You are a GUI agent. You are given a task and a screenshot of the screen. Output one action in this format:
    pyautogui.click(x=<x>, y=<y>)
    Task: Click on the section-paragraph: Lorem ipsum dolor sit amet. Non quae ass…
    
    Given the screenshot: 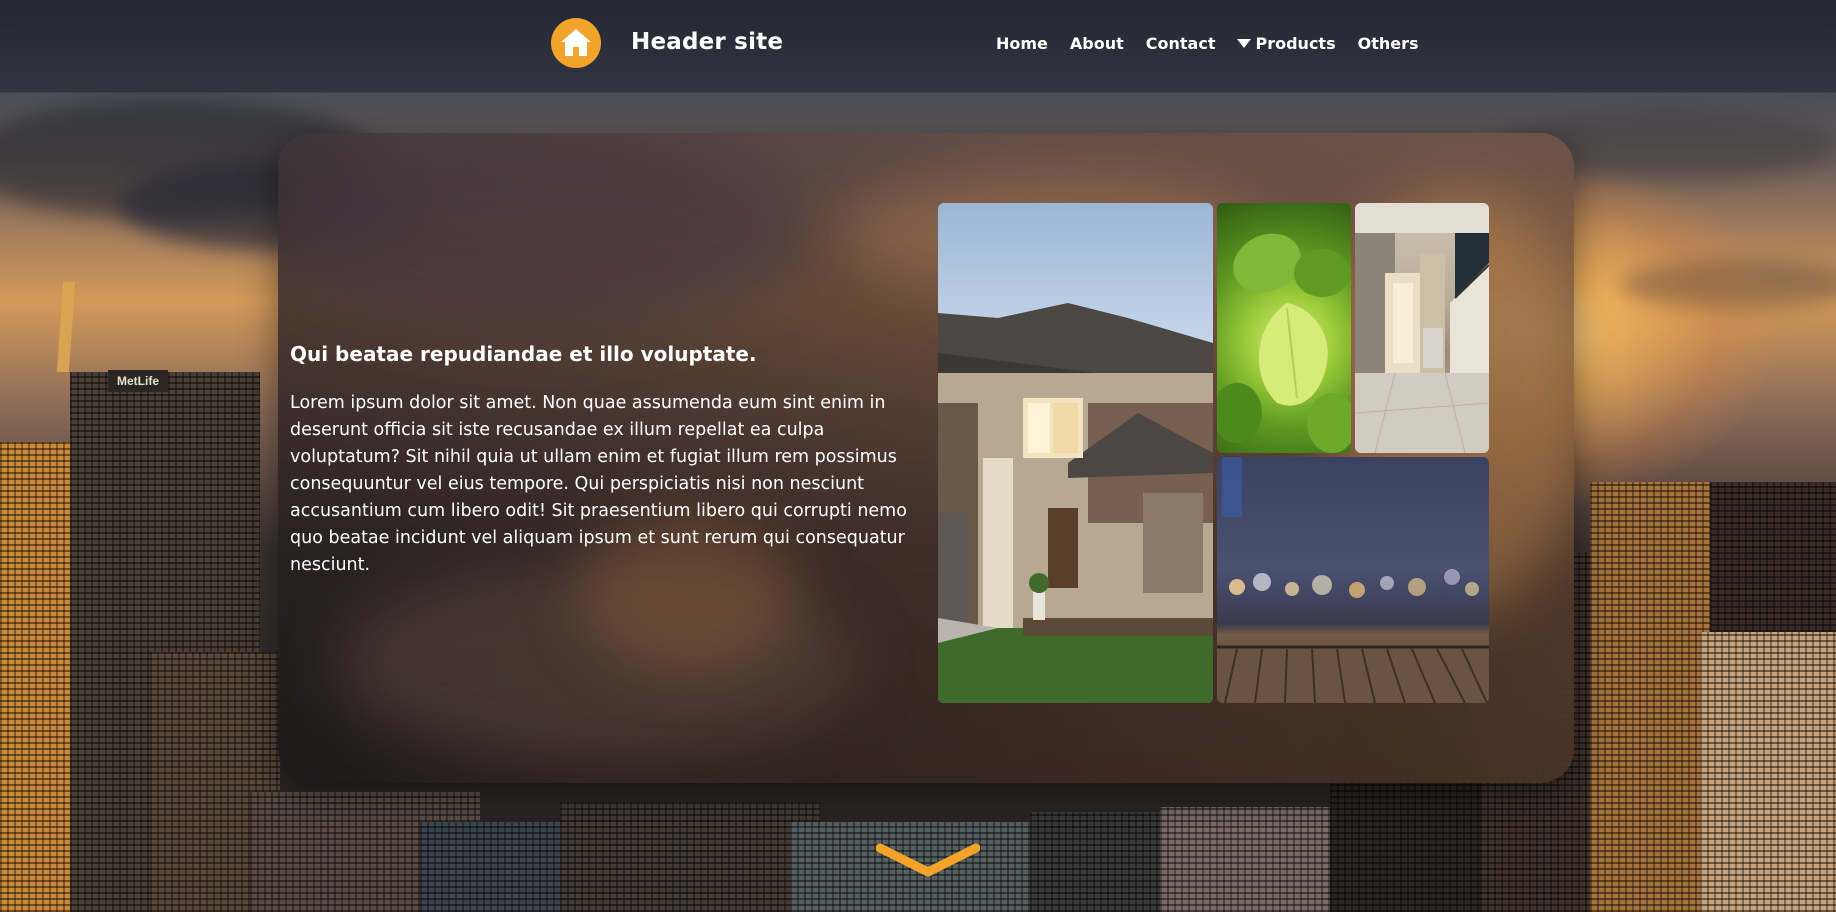 What is the action you would take?
    pyautogui.click(x=598, y=484)
    